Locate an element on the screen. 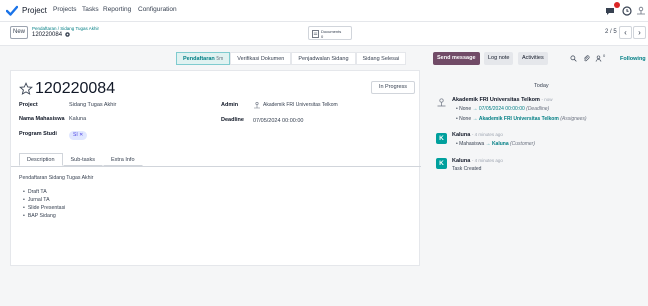 This screenshot has height=306, width=648. documents-label: Documents is located at coordinates (331, 31).